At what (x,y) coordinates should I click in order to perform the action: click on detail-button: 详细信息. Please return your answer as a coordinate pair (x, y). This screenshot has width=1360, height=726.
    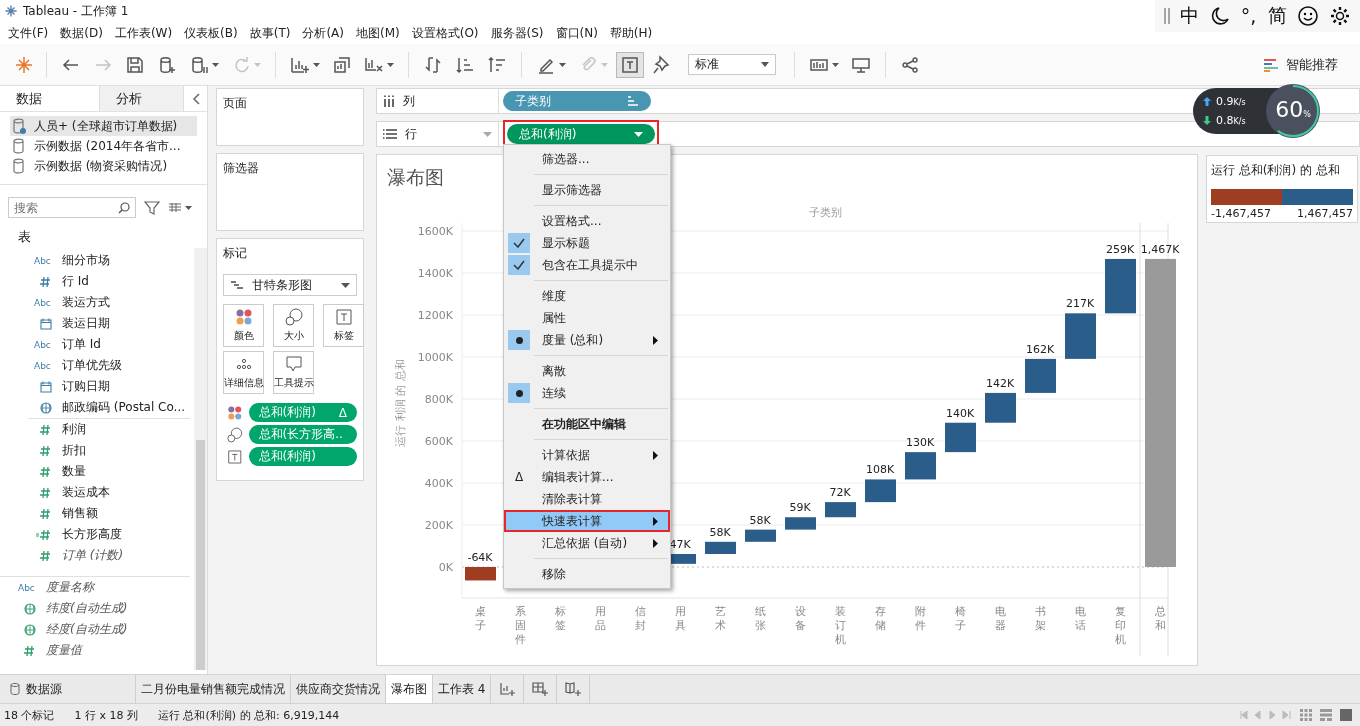
    Looking at the image, I should click on (243, 372).